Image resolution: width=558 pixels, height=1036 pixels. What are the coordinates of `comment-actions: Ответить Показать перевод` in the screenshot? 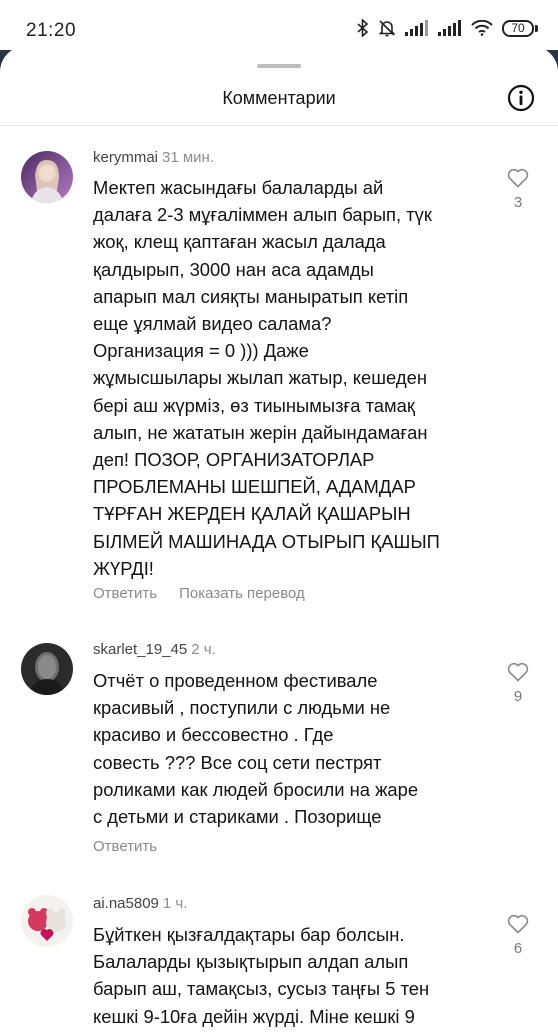 It's located at (199, 593).